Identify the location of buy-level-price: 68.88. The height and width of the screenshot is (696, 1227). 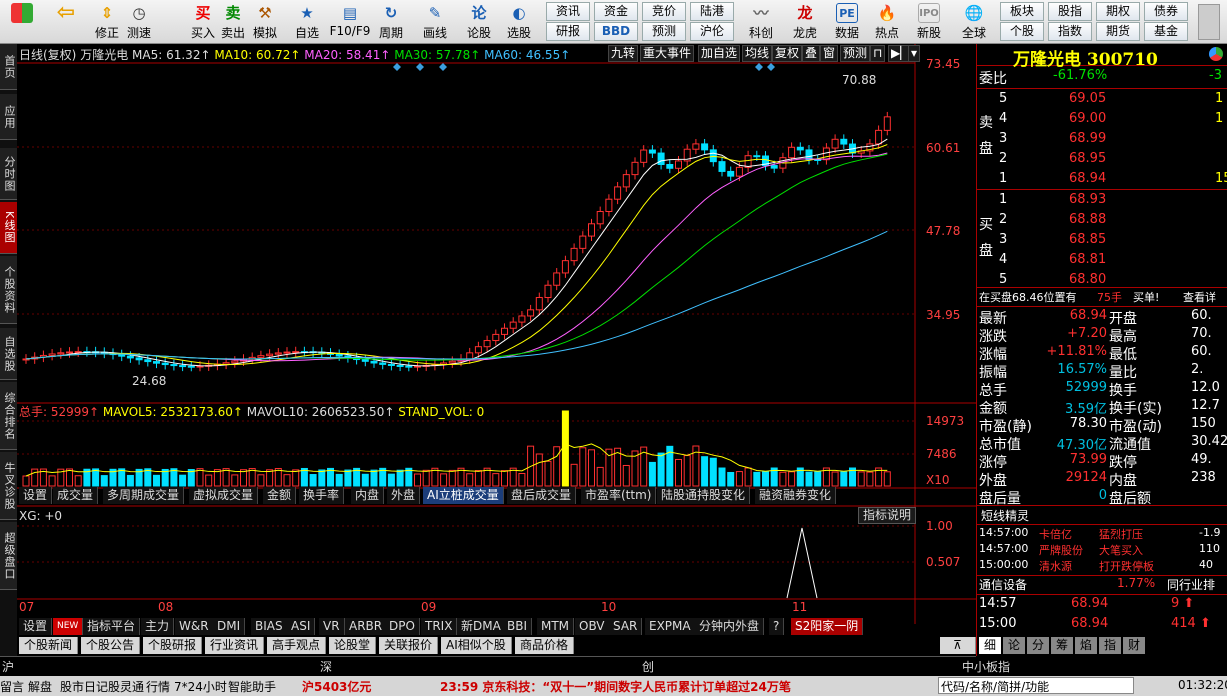
(1087, 219).